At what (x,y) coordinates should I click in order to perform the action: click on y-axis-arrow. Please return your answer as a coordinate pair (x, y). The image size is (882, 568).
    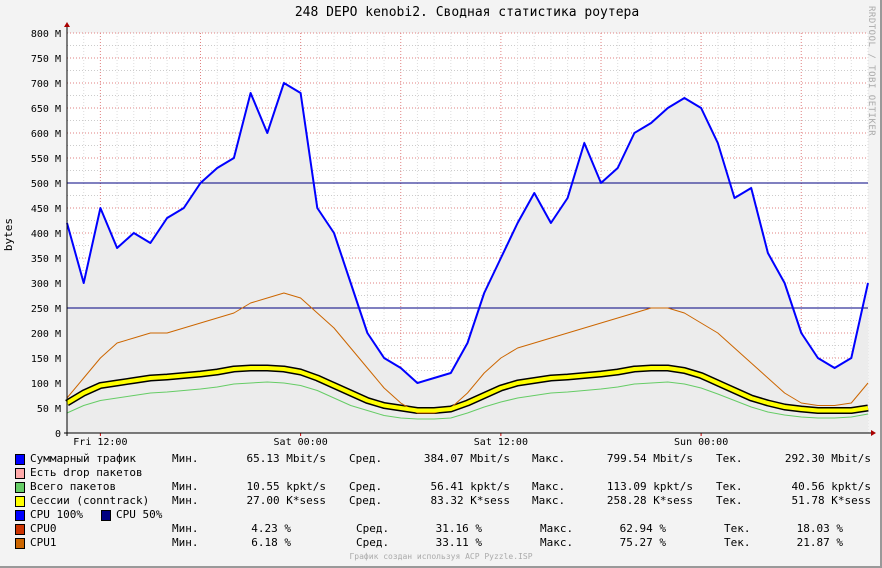
    Looking at the image, I should click on (67, 24).